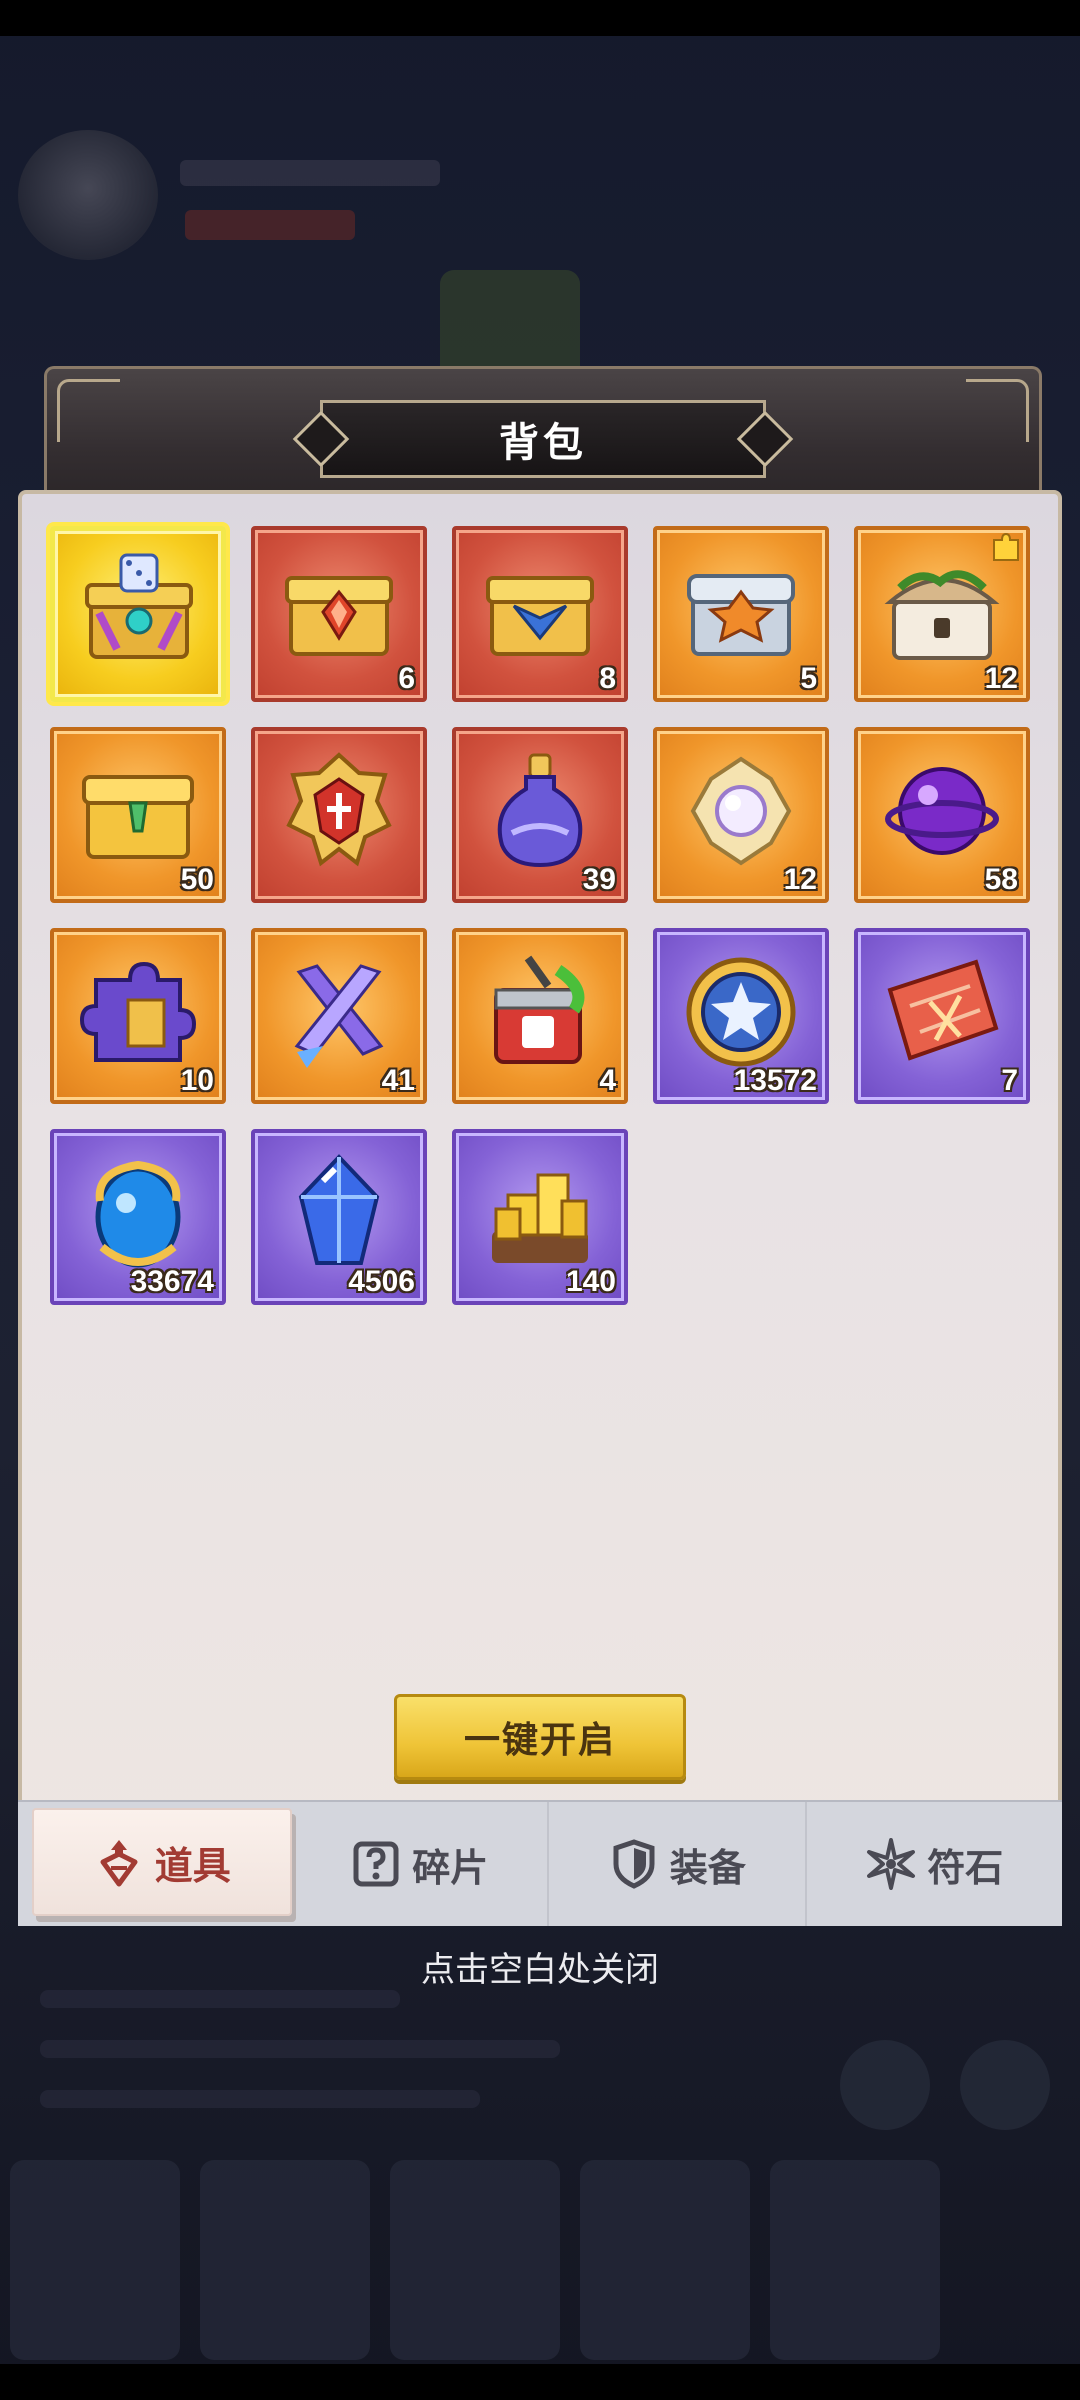 This screenshot has width=1080, height=2400. Describe the element at coordinates (707, 1867) in the screenshot. I see `tab-label: 装备` at that location.